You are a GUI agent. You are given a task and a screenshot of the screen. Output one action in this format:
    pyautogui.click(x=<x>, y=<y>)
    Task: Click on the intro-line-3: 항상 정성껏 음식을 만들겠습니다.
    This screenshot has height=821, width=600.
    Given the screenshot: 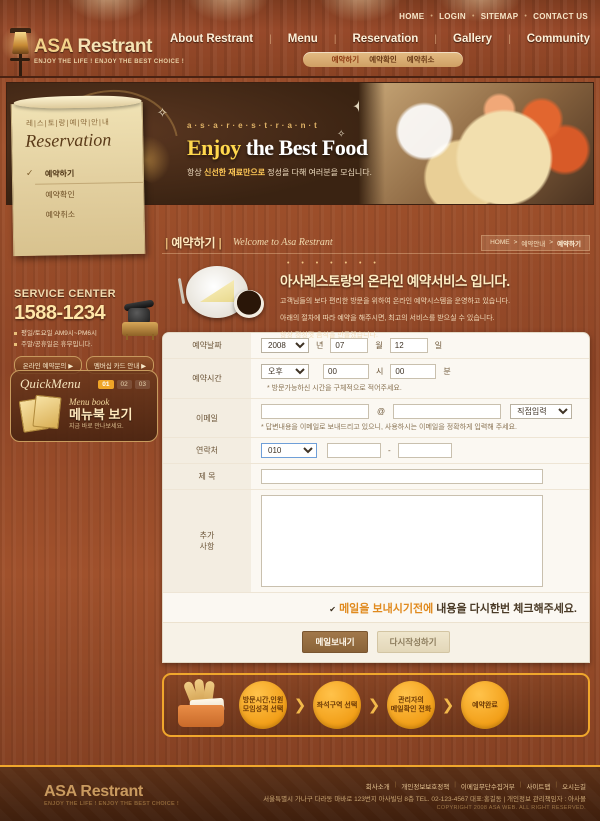 What is the action you would take?
    pyautogui.click(x=329, y=335)
    